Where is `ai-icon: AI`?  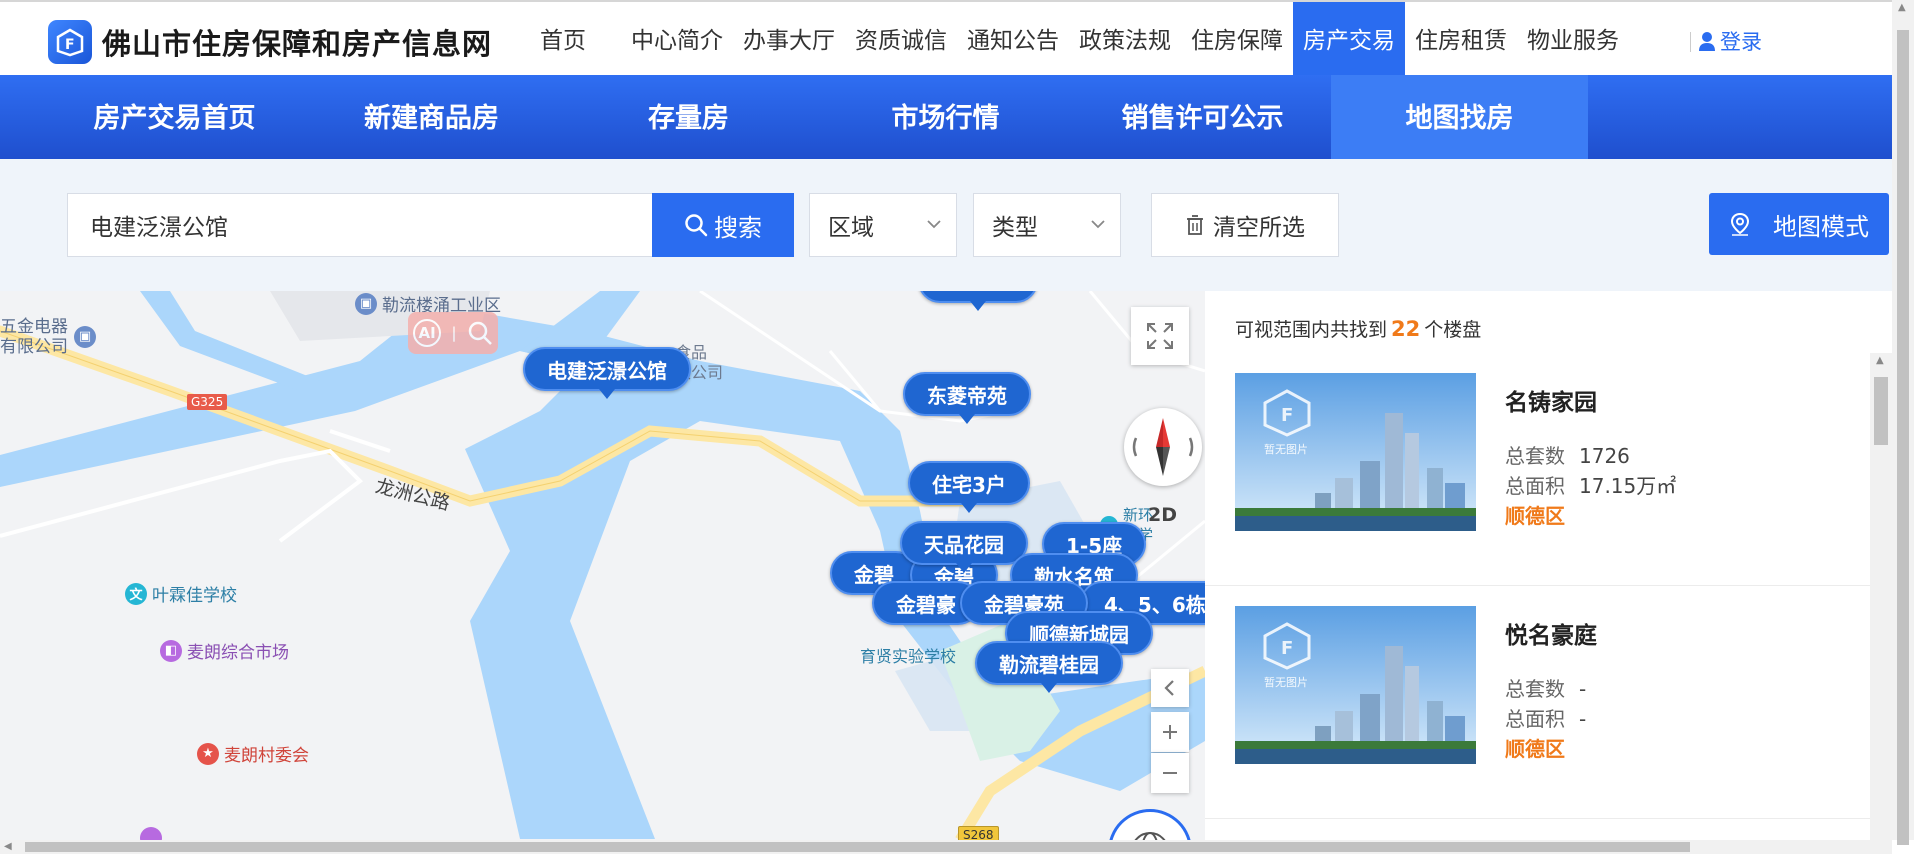 ai-icon: AI is located at coordinates (427, 333).